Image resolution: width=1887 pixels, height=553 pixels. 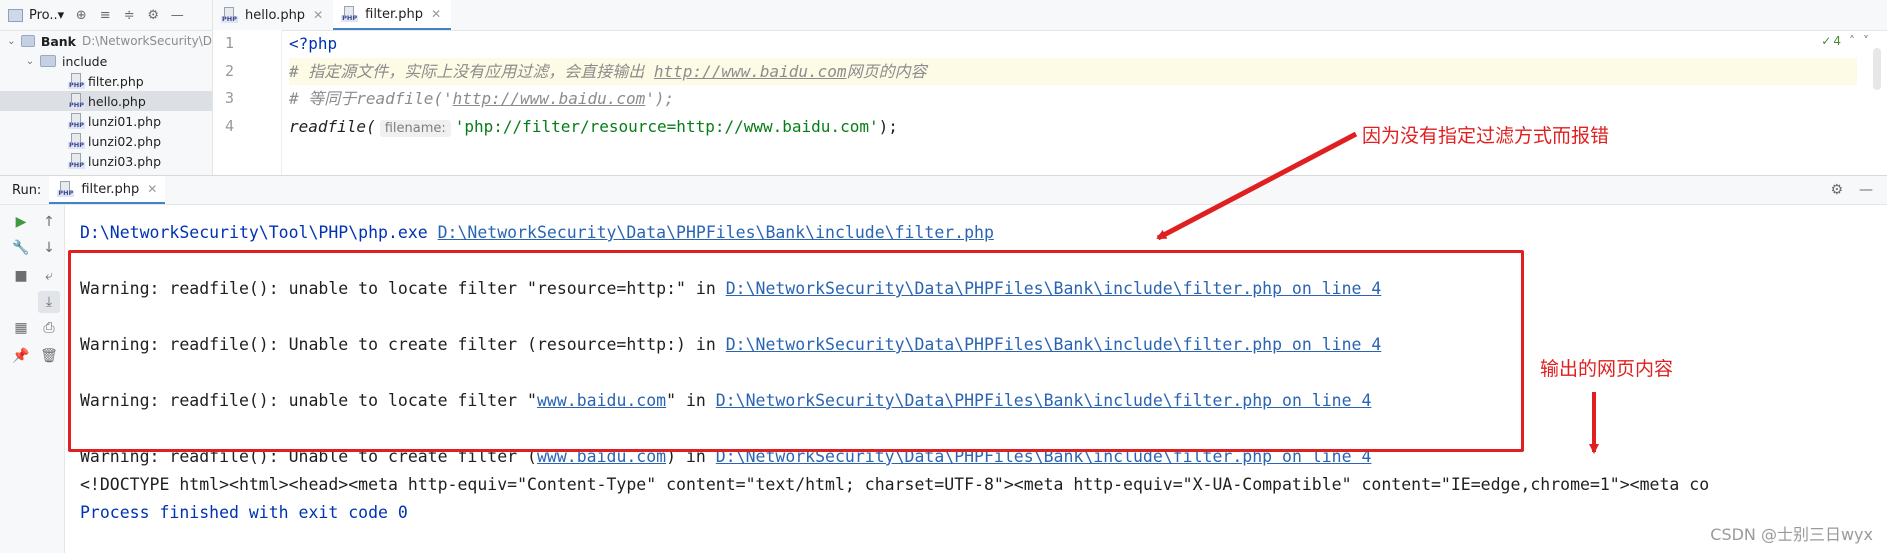 I want to click on layout-icon: ▦, so click(x=21, y=328).